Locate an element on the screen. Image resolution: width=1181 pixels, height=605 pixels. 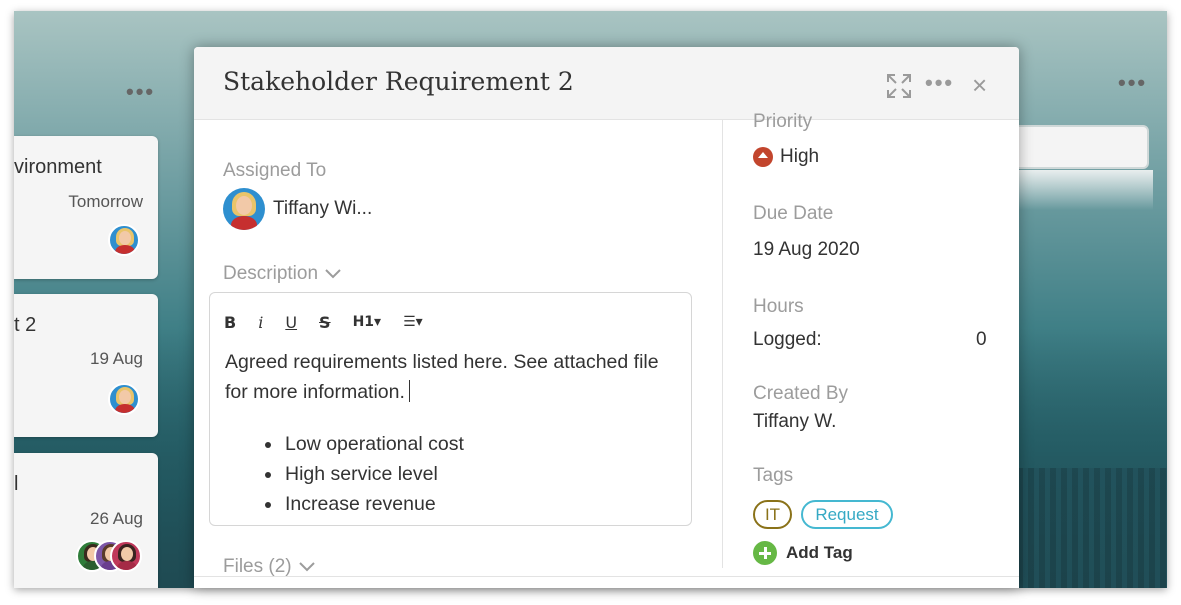
description-label: Description is located at coordinates (271, 273).